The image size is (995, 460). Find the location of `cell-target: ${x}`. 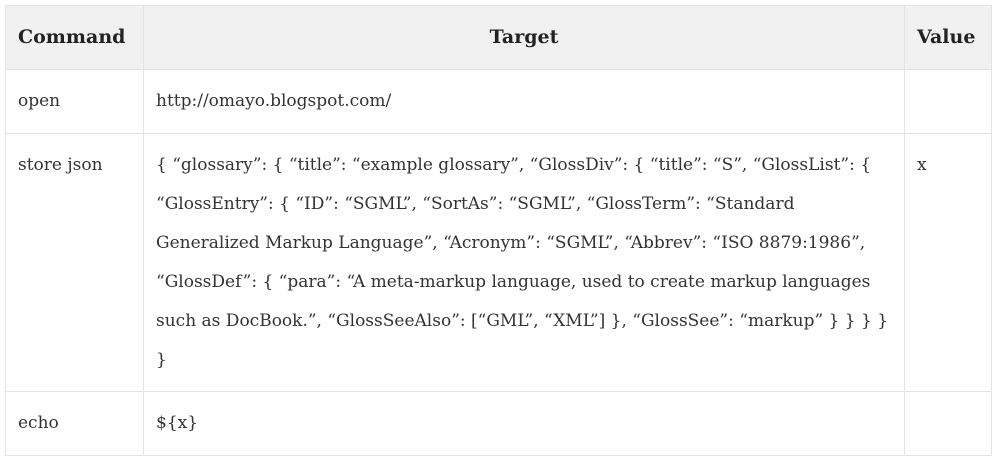

cell-target: ${x} is located at coordinates (524, 423).